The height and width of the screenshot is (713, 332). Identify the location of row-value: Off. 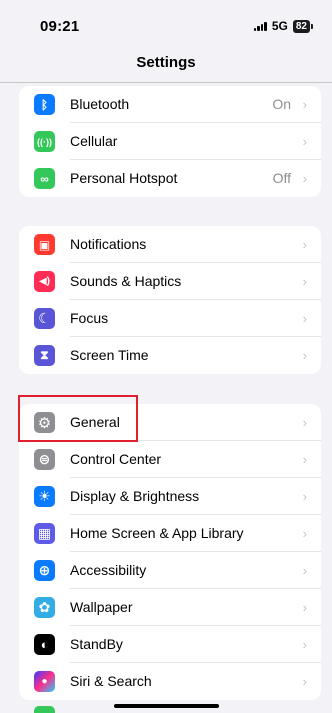
(281, 178).